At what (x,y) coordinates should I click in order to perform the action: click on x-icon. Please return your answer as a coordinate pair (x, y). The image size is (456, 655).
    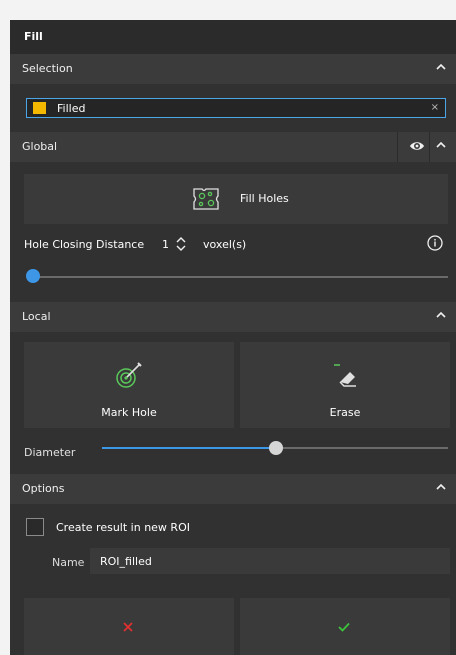
    Looking at the image, I should click on (128, 627).